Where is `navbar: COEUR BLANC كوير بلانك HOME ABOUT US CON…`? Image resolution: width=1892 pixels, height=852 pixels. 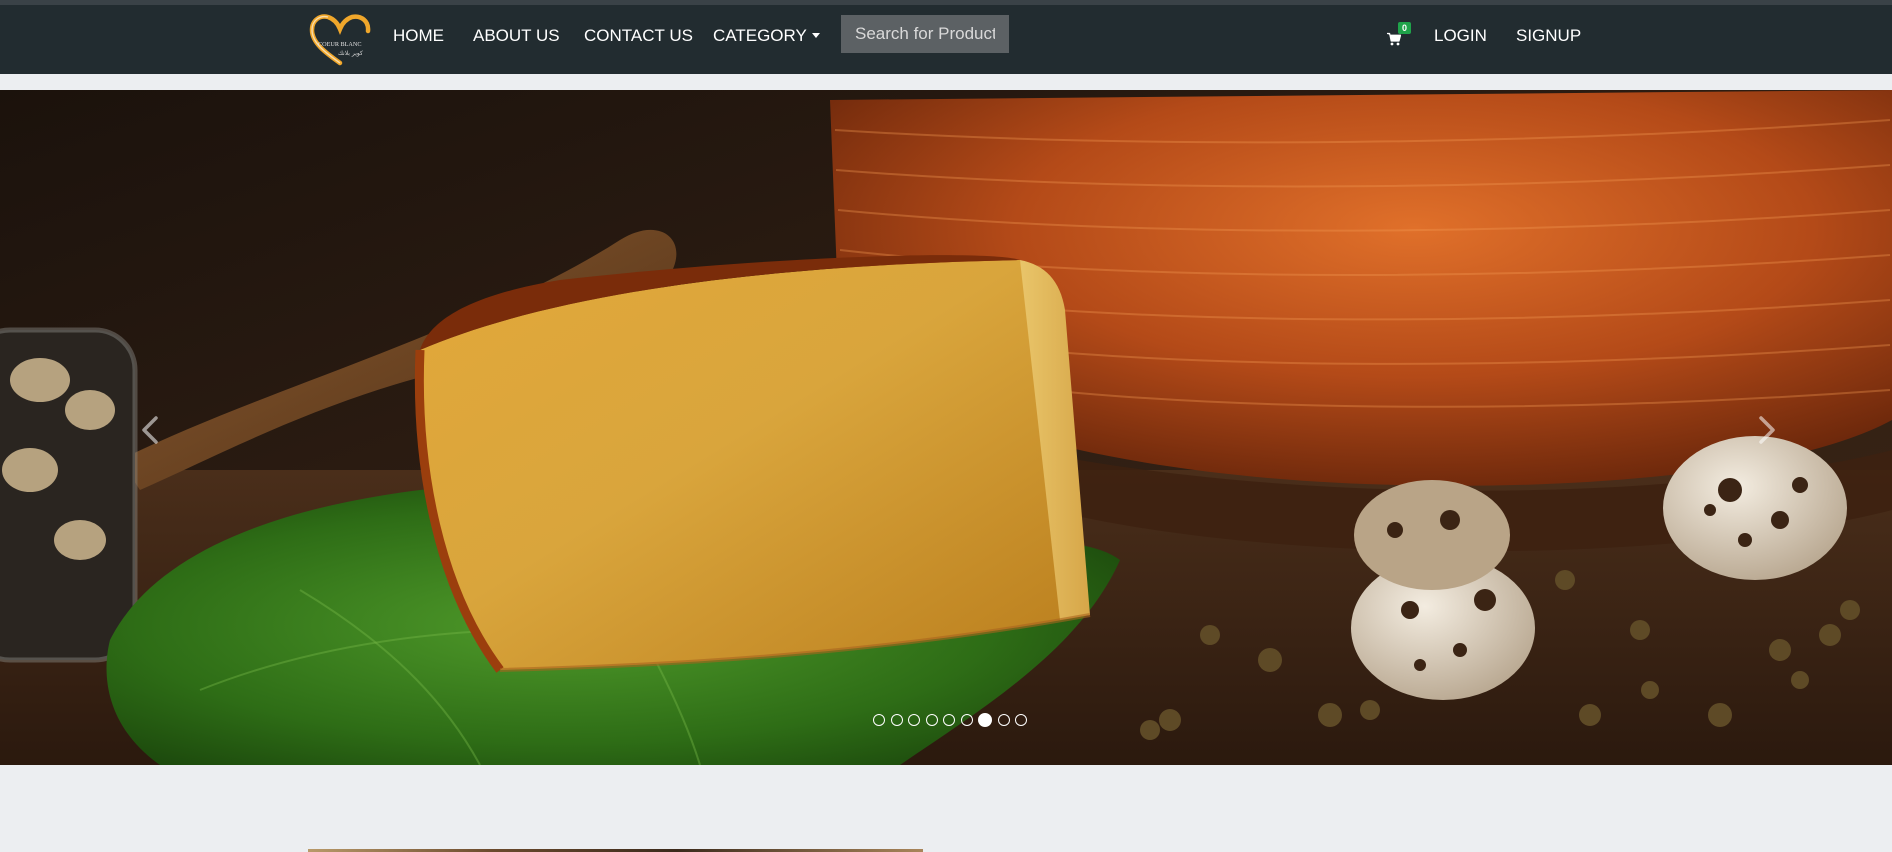 navbar: COEUR BLANC كوير بلانك HOME ABOUT US CON… is located at coordinates (946, 39).